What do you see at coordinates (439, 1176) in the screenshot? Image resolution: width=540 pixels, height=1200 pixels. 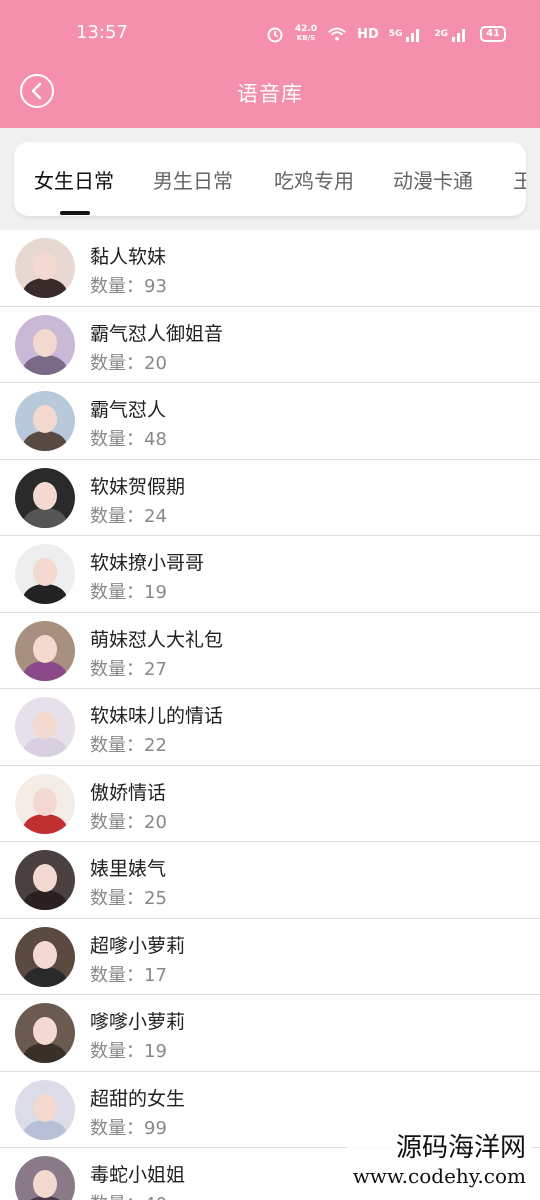 I see `watermark-url: www.codehy.com` at bounding box center [439, 1176].